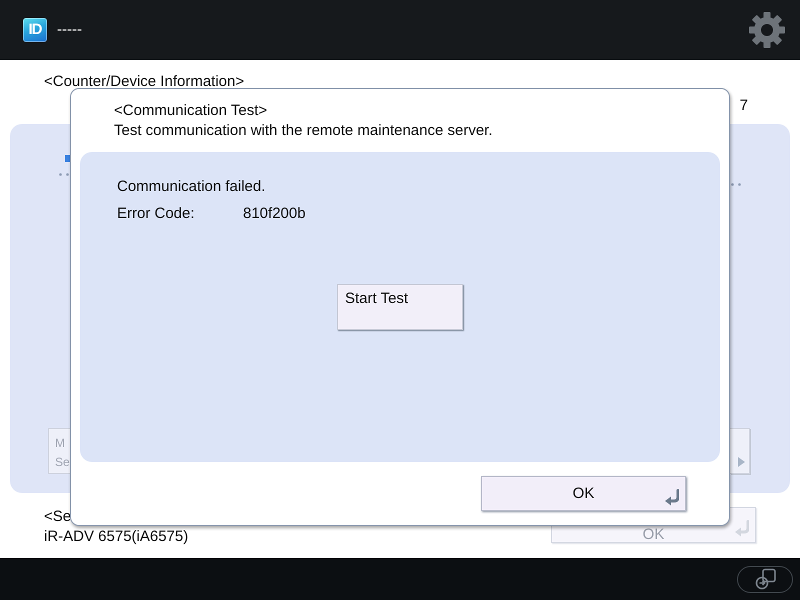  I want to click on dialog-title: <Communication Test>, so click(191, 111).